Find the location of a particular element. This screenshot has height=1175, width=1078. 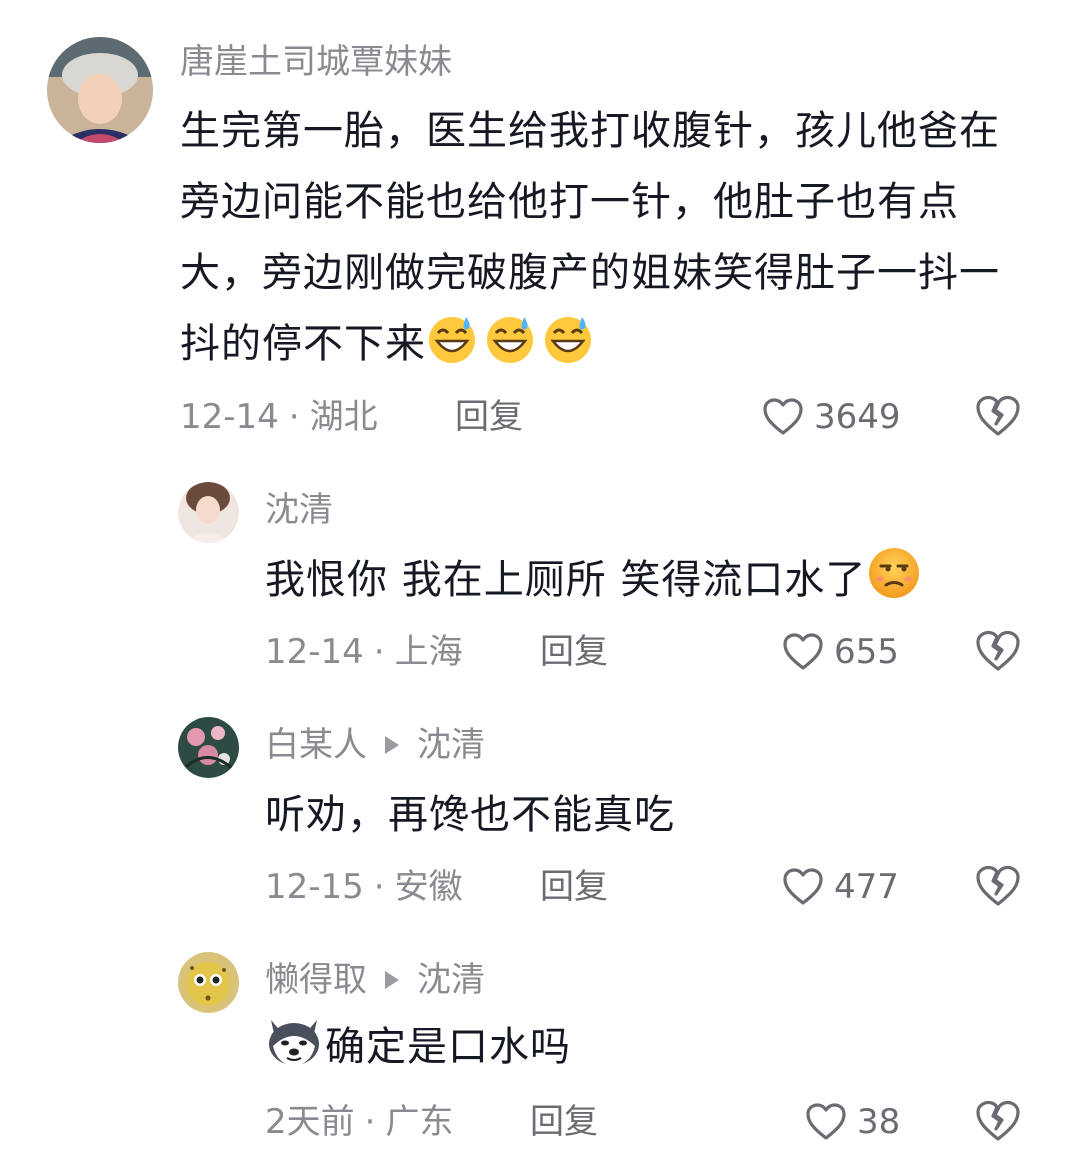

comment-date: 2天前 is located at coordinates (310, 1122).